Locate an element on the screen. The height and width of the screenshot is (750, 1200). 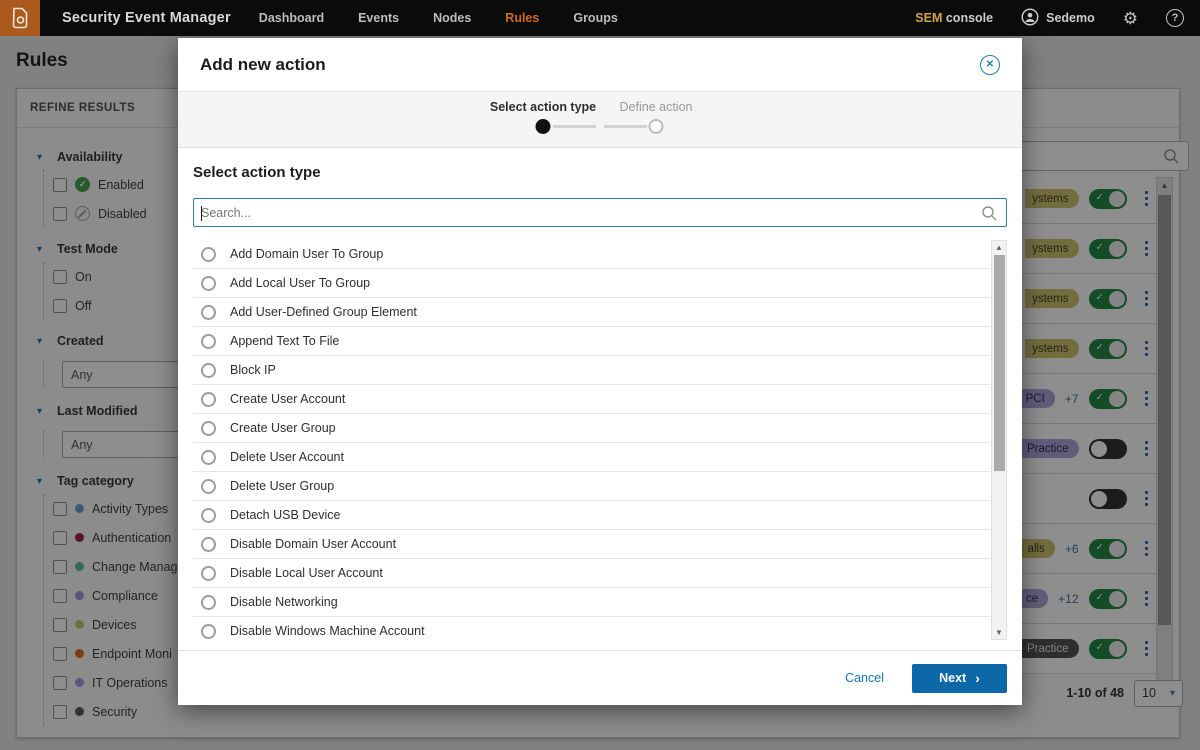
action-type-option: Disable Local User Account is located at coordinates (591, 573).